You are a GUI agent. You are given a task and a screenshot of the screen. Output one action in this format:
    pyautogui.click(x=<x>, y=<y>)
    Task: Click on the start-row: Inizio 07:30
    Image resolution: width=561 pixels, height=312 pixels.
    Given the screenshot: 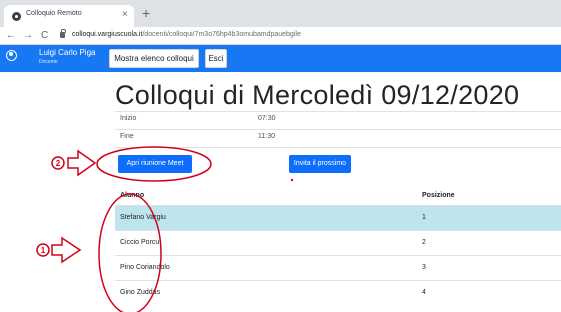 What is the action you would take?
    pyautogui.click(x=280, y=122)
    